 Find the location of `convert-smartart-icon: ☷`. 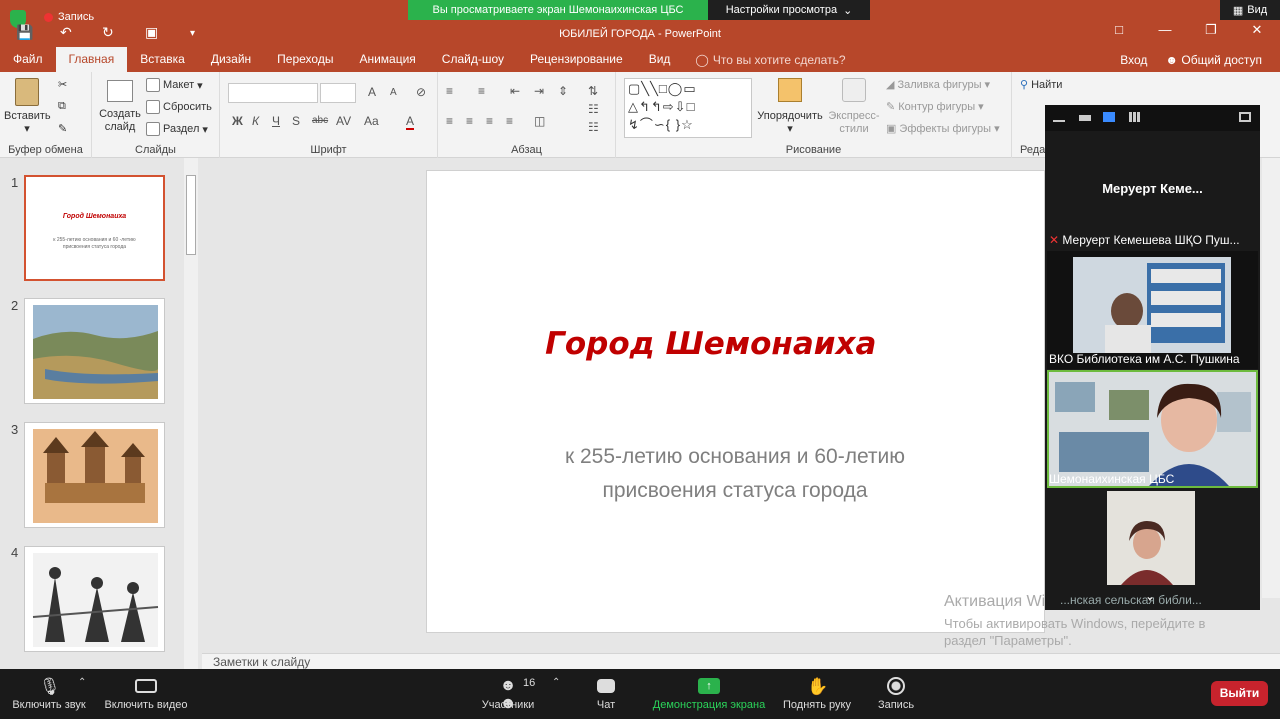

convert-smartart-icon: ☷ is located at coordinates (593, 127).